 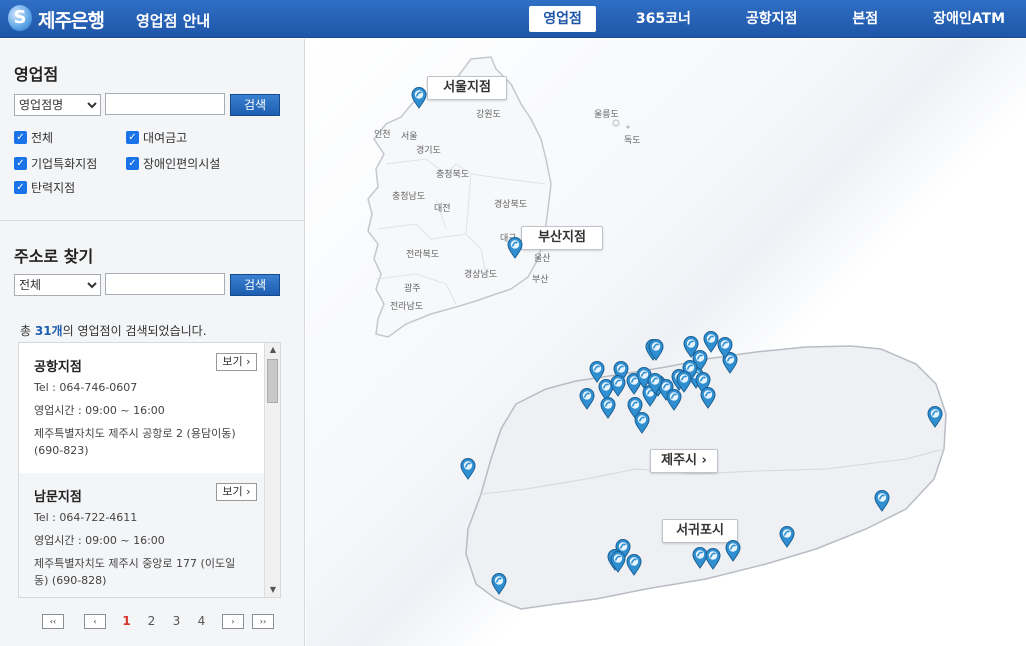 I want to click on nav-airport-branch: 공항지점, so click(x=772, y=19).